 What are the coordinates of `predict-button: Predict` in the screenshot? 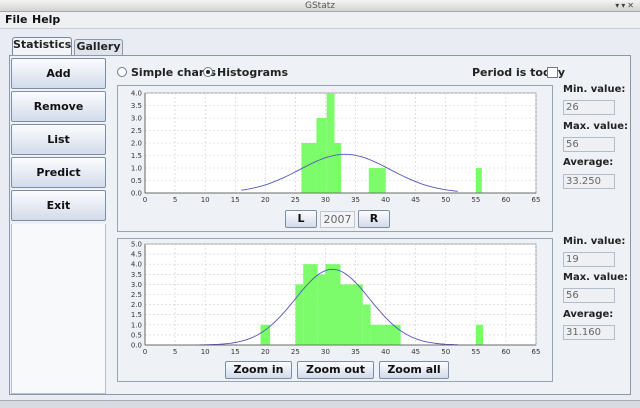 It's located at (58, 172).